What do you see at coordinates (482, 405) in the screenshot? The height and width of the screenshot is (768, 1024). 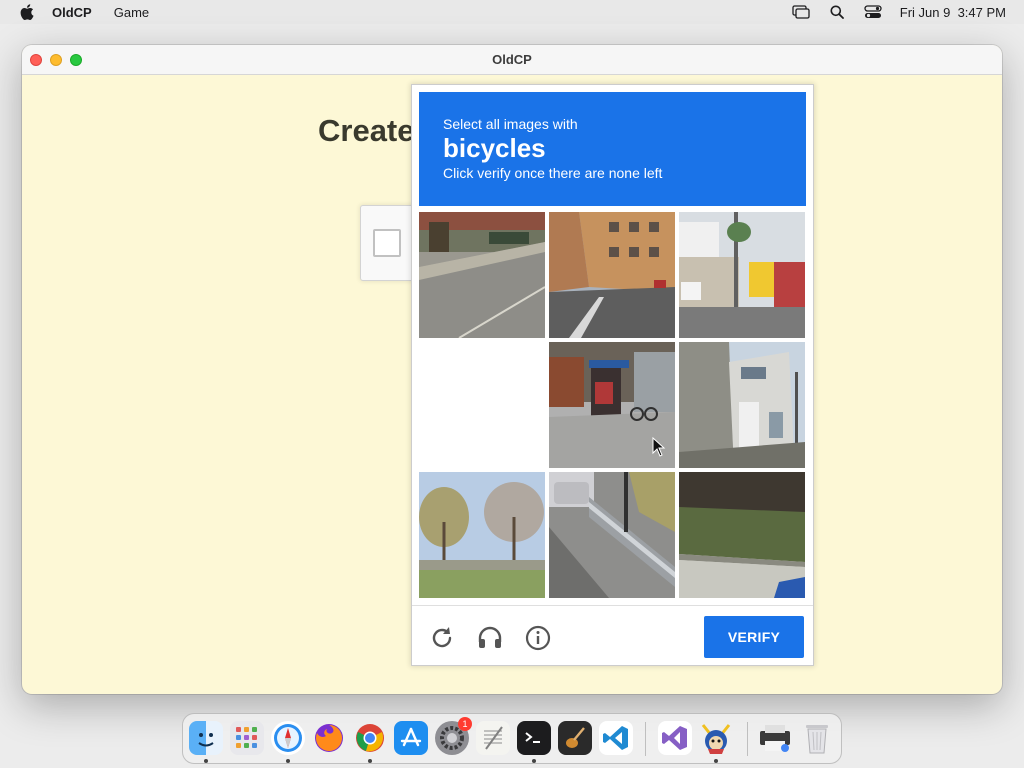 I see `empty-tile` at bounding box center [482, 405].